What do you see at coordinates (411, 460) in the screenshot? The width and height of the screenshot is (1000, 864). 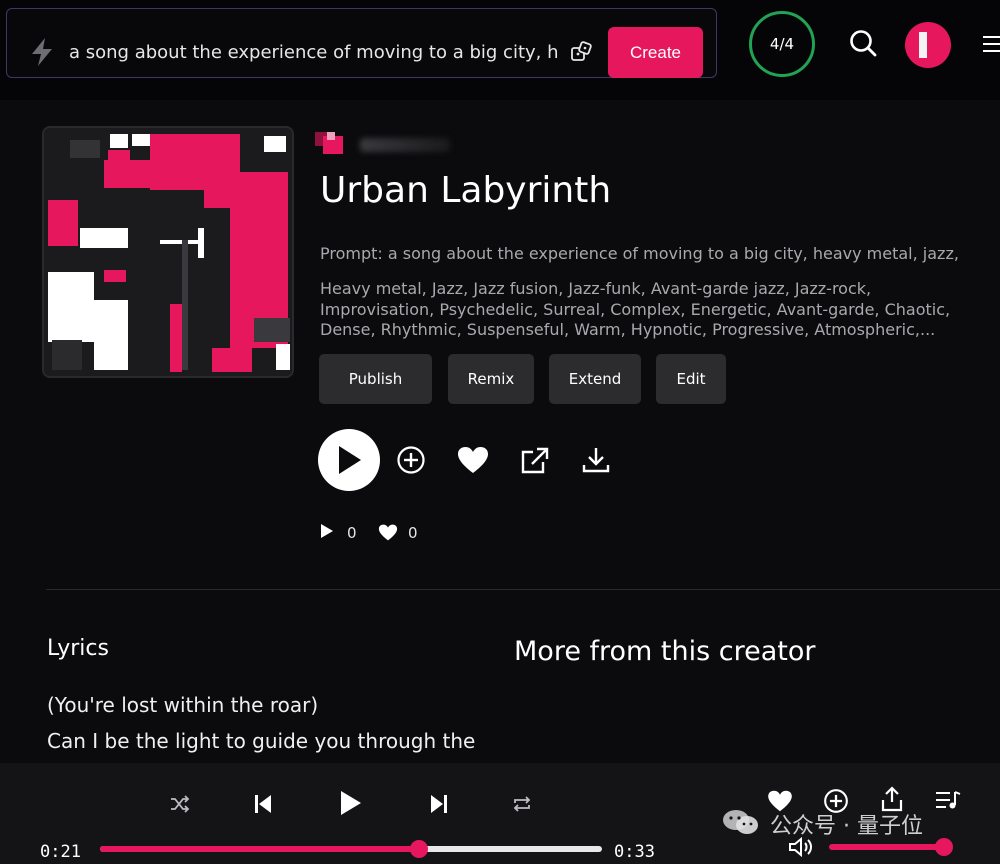 I see `plus-circle-icon` at bounding box center [411, 460].